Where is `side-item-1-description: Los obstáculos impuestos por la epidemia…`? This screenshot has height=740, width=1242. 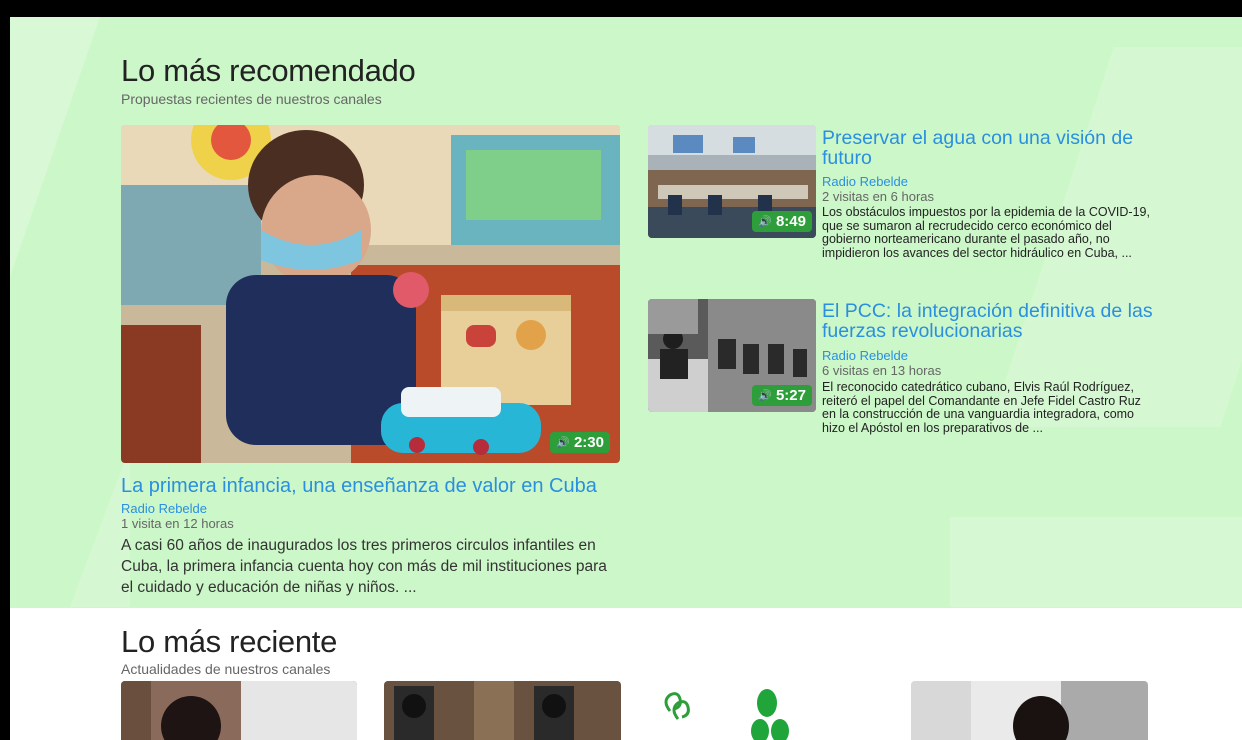 side-item-1-description: Los obstáculos impuestos por la epidemia… is located at coordinates (986, 232).